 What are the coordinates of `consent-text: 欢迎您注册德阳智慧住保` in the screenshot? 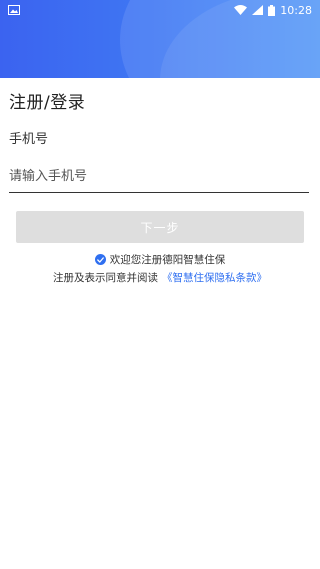 It's located at (167, 260).